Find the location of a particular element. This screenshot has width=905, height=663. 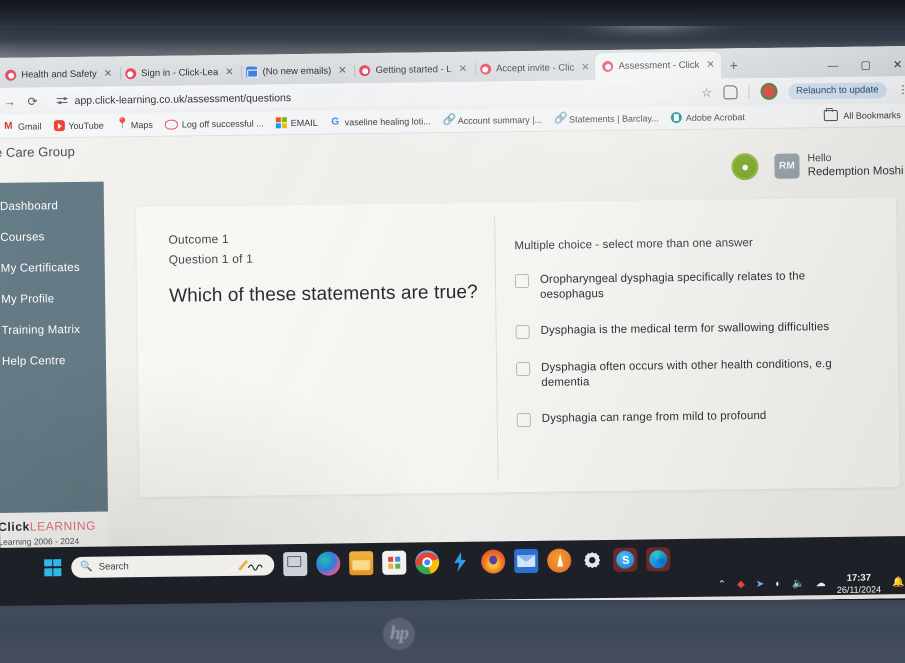

clock: 17:37 26/11/2024 is located at coordinates (859, 583).